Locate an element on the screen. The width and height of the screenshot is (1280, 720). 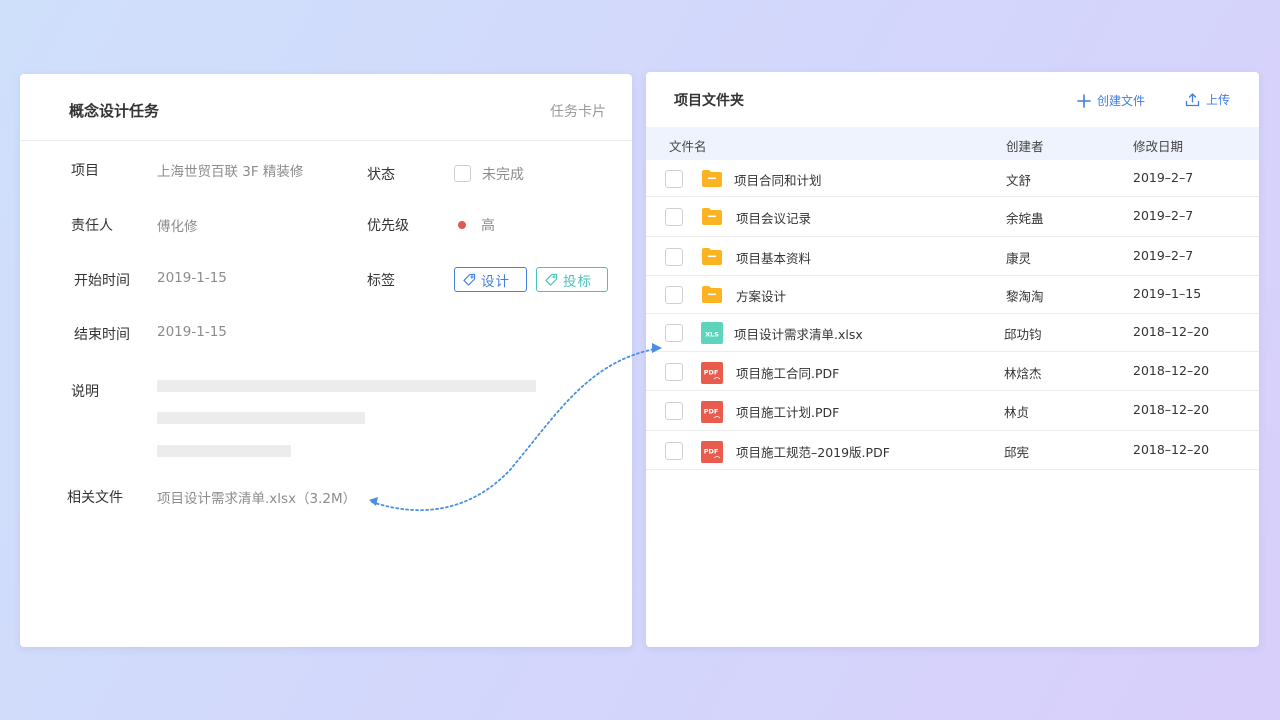
create-file-button: 创建文件 is located at coordinates (1111, 100).